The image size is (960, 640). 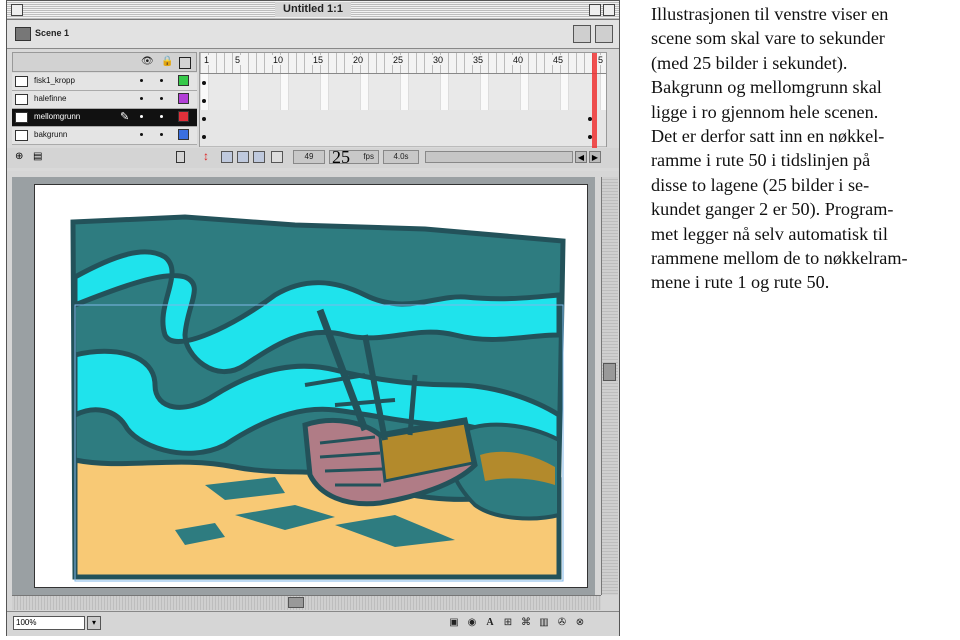 What do you see at coordinates (309, 157) in the screenshot?
I see `current-frame-field: 49` at bounding box center [309, 157].